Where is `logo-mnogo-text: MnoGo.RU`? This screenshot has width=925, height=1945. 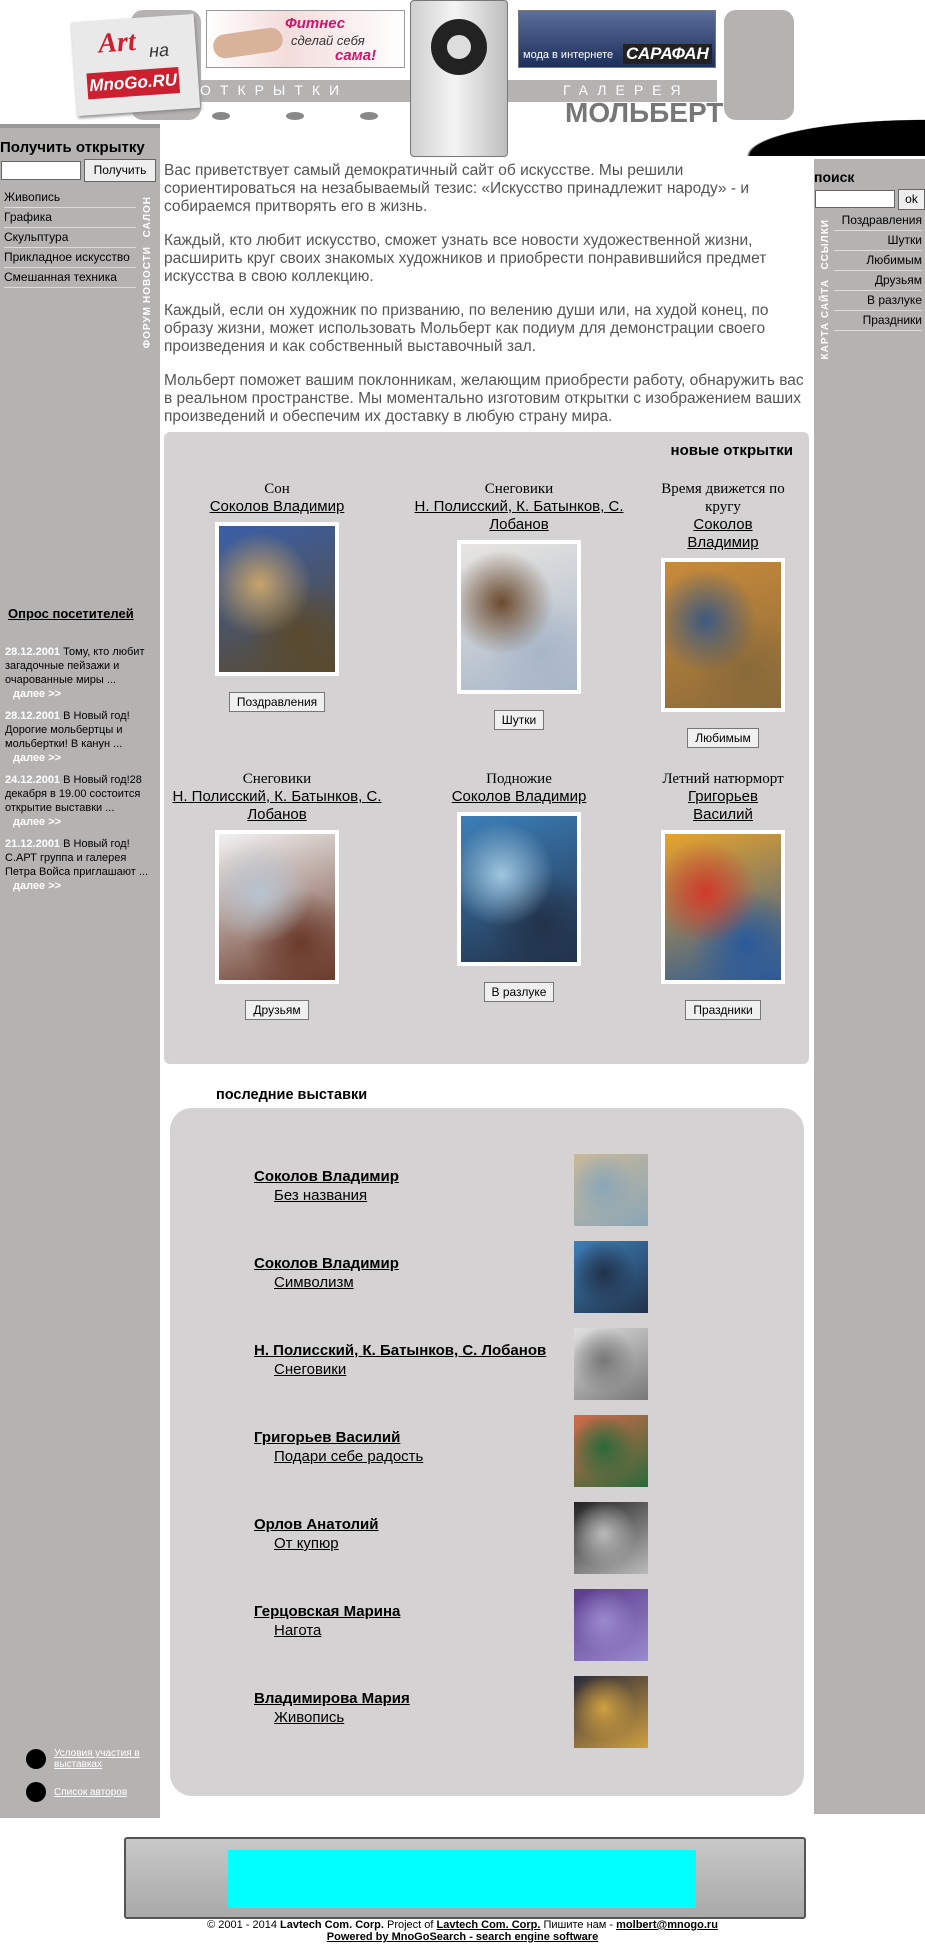 logo-mnogo-text: MnoGo.RU is located at coordinates (133, 83).